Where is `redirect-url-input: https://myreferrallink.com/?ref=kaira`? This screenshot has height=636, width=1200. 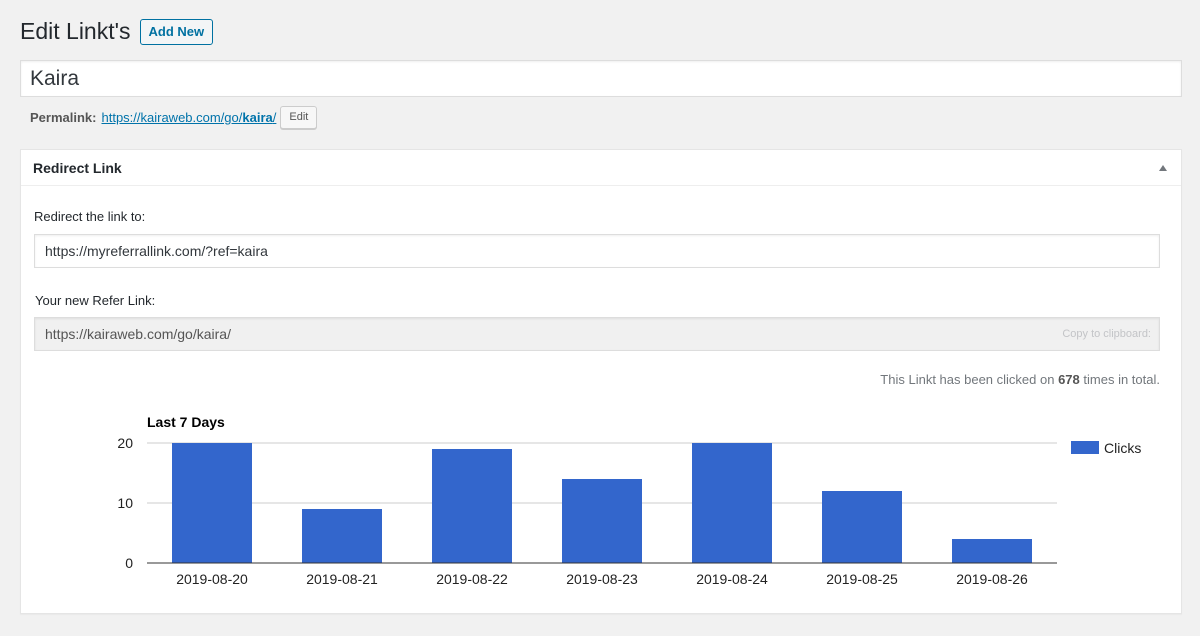
redirect-url-input: https://myreferrallink.com/?ref=kaira is located at coordinates (597, 251).